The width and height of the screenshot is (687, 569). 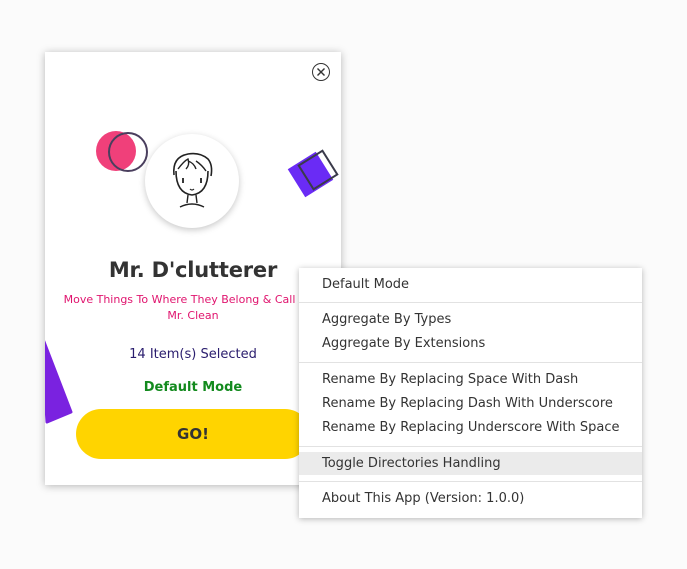 What do you see at coordinates (470, 343) in the screenshot?
I see `menu-item-aggregate-by-extensions: Aggregate By Extensions` at bounding box center [470, 343].